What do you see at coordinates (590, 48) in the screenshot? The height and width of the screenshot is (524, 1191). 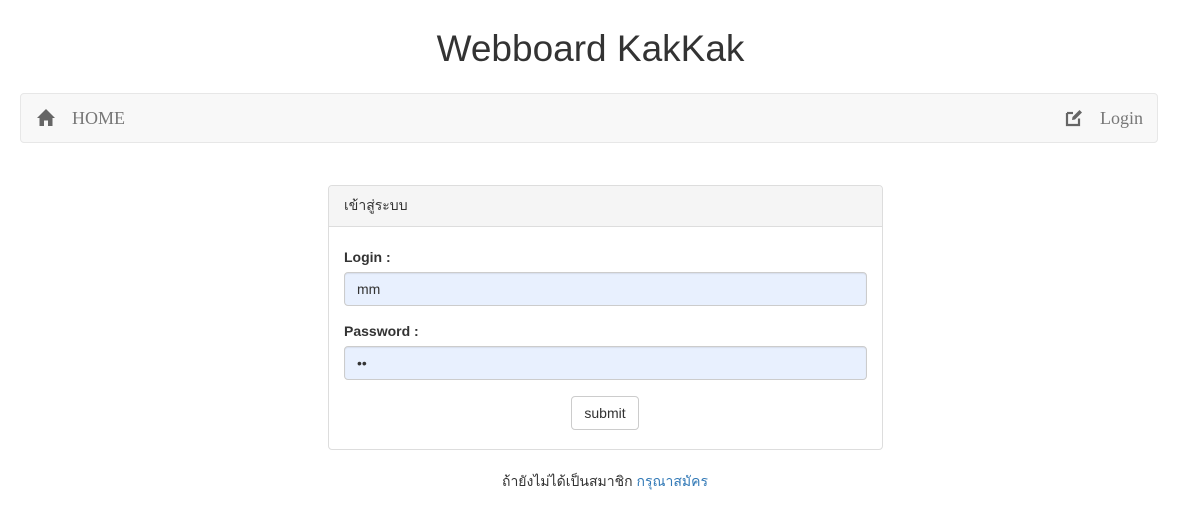 I see `page-title: Webboard KakKak` at bounding box center [590, 48].